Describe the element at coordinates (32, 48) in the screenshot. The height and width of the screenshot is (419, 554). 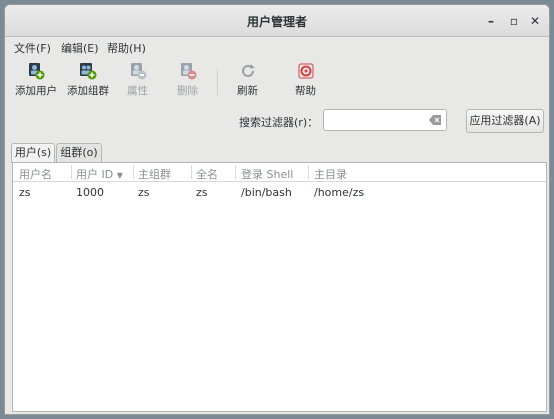
I see `menu-file: 文件(F)` at that location.